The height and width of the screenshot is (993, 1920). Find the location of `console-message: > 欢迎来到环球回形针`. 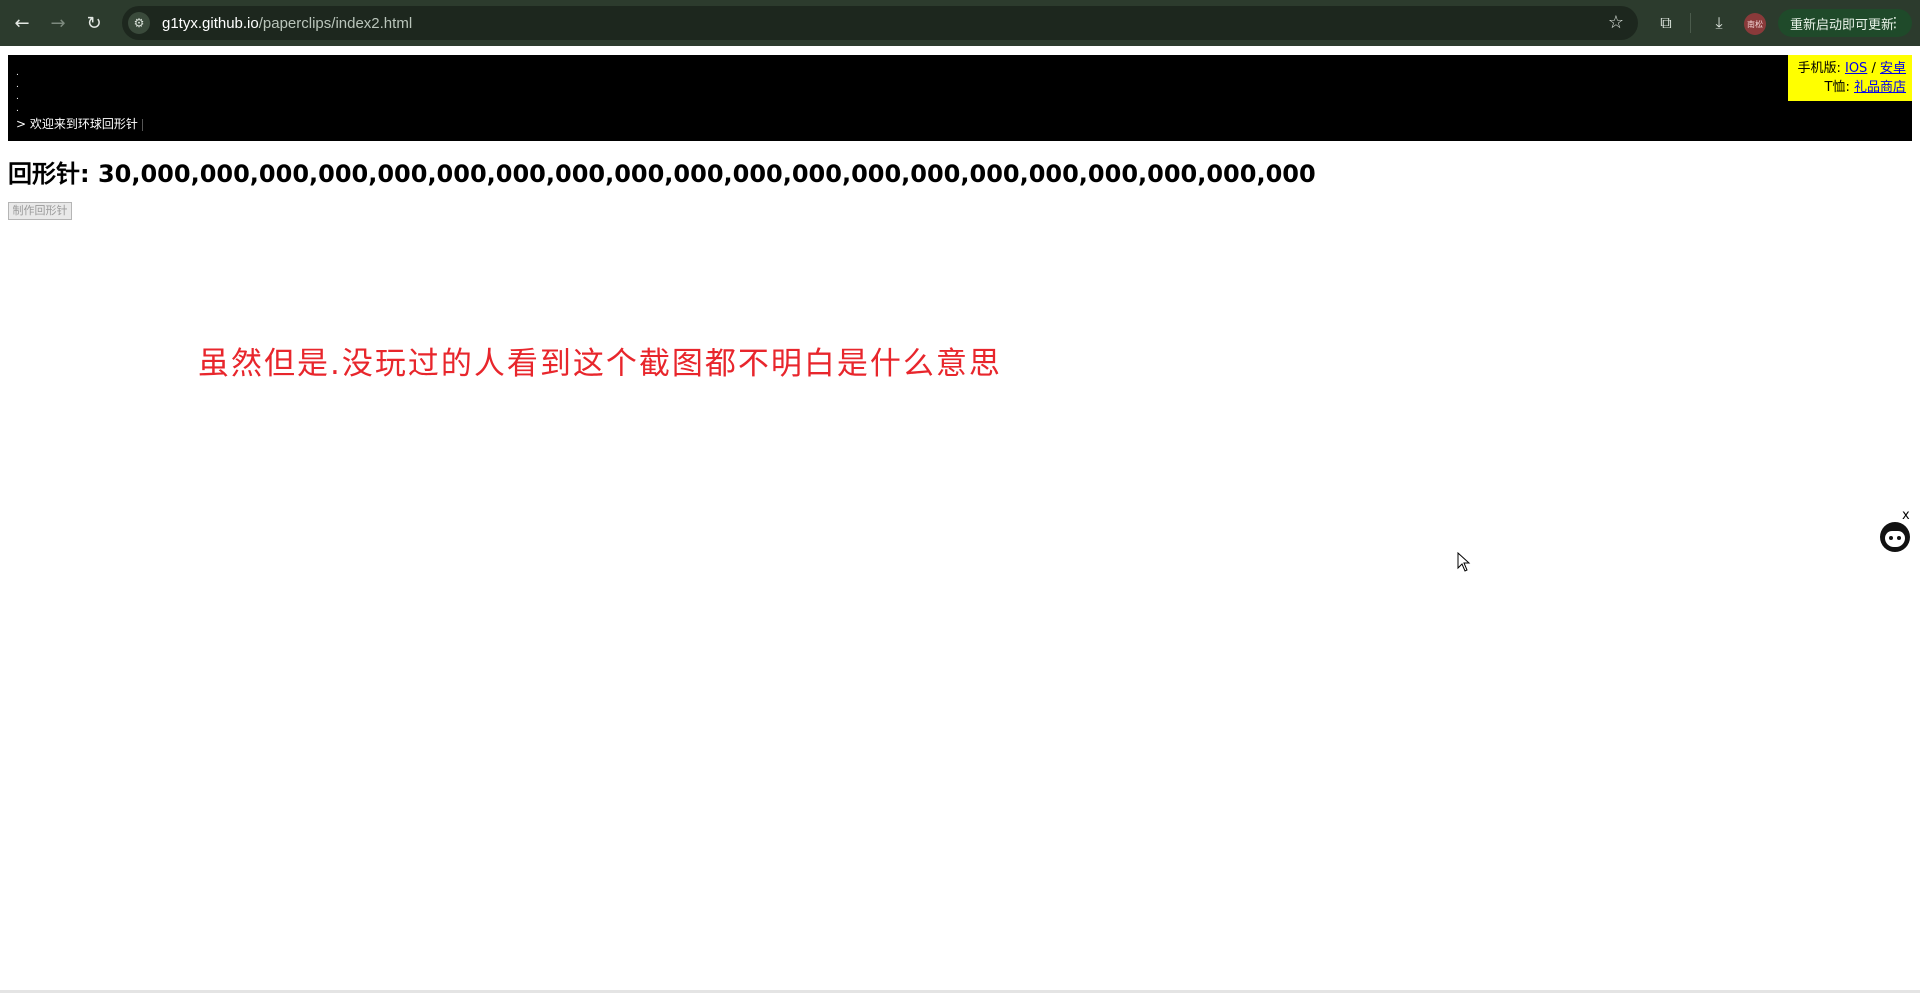

console-message: > 欢迎来到环球回形针 is located at coordinates (79, 123).